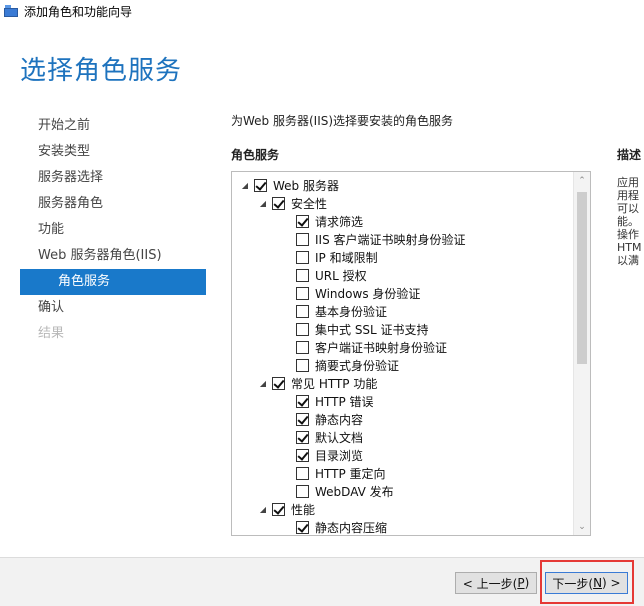 The height and width of the screenshot is (606, 644). I want to click on tree-item-label: URL 授权, so click(341, 275).